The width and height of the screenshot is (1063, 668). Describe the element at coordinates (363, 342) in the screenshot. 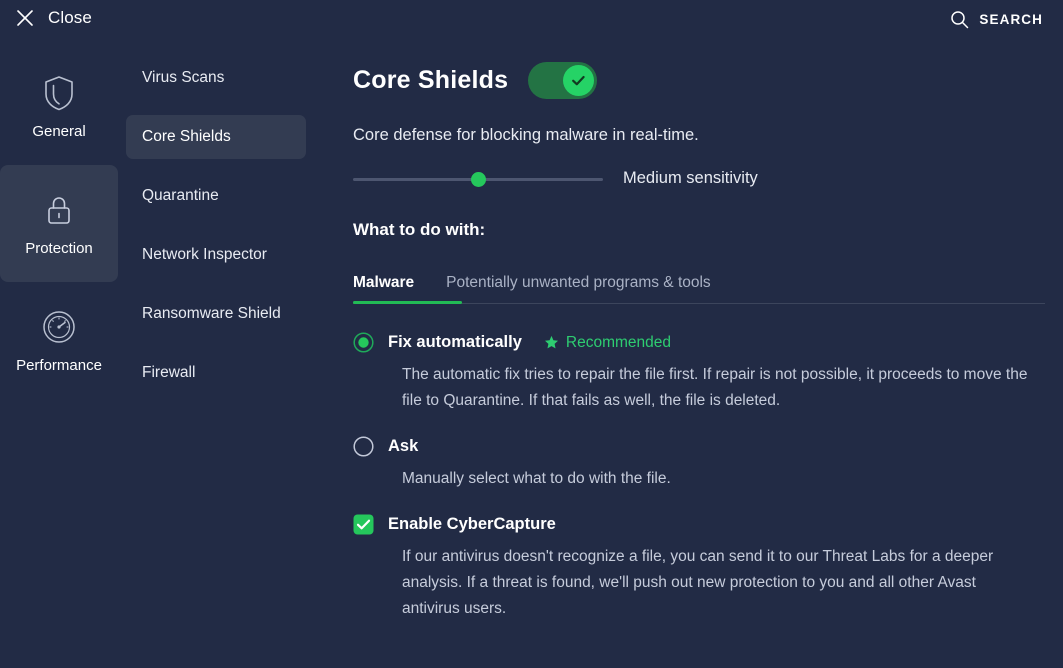

I see `radio-selected-icon` at that location.